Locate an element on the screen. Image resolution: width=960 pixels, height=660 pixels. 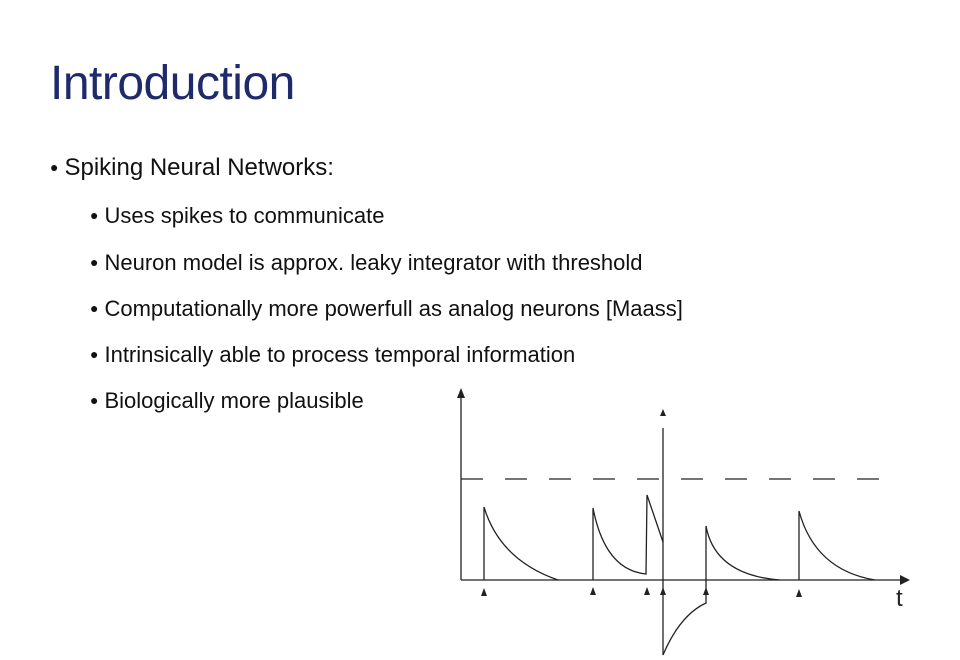
input-spike-markers is located at coordinates (641, 503).